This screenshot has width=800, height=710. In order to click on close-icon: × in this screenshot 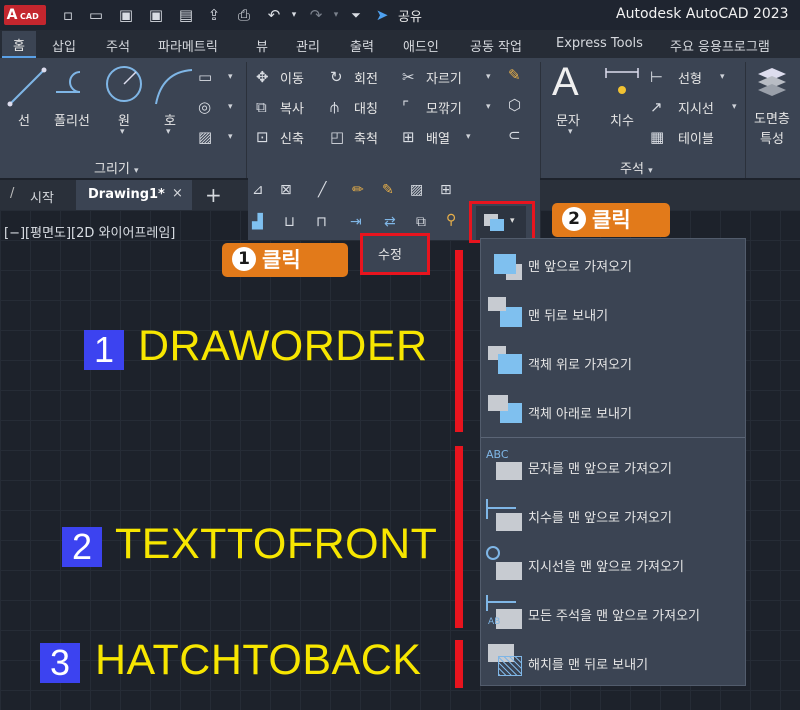, I will do `click(177, 193)`.